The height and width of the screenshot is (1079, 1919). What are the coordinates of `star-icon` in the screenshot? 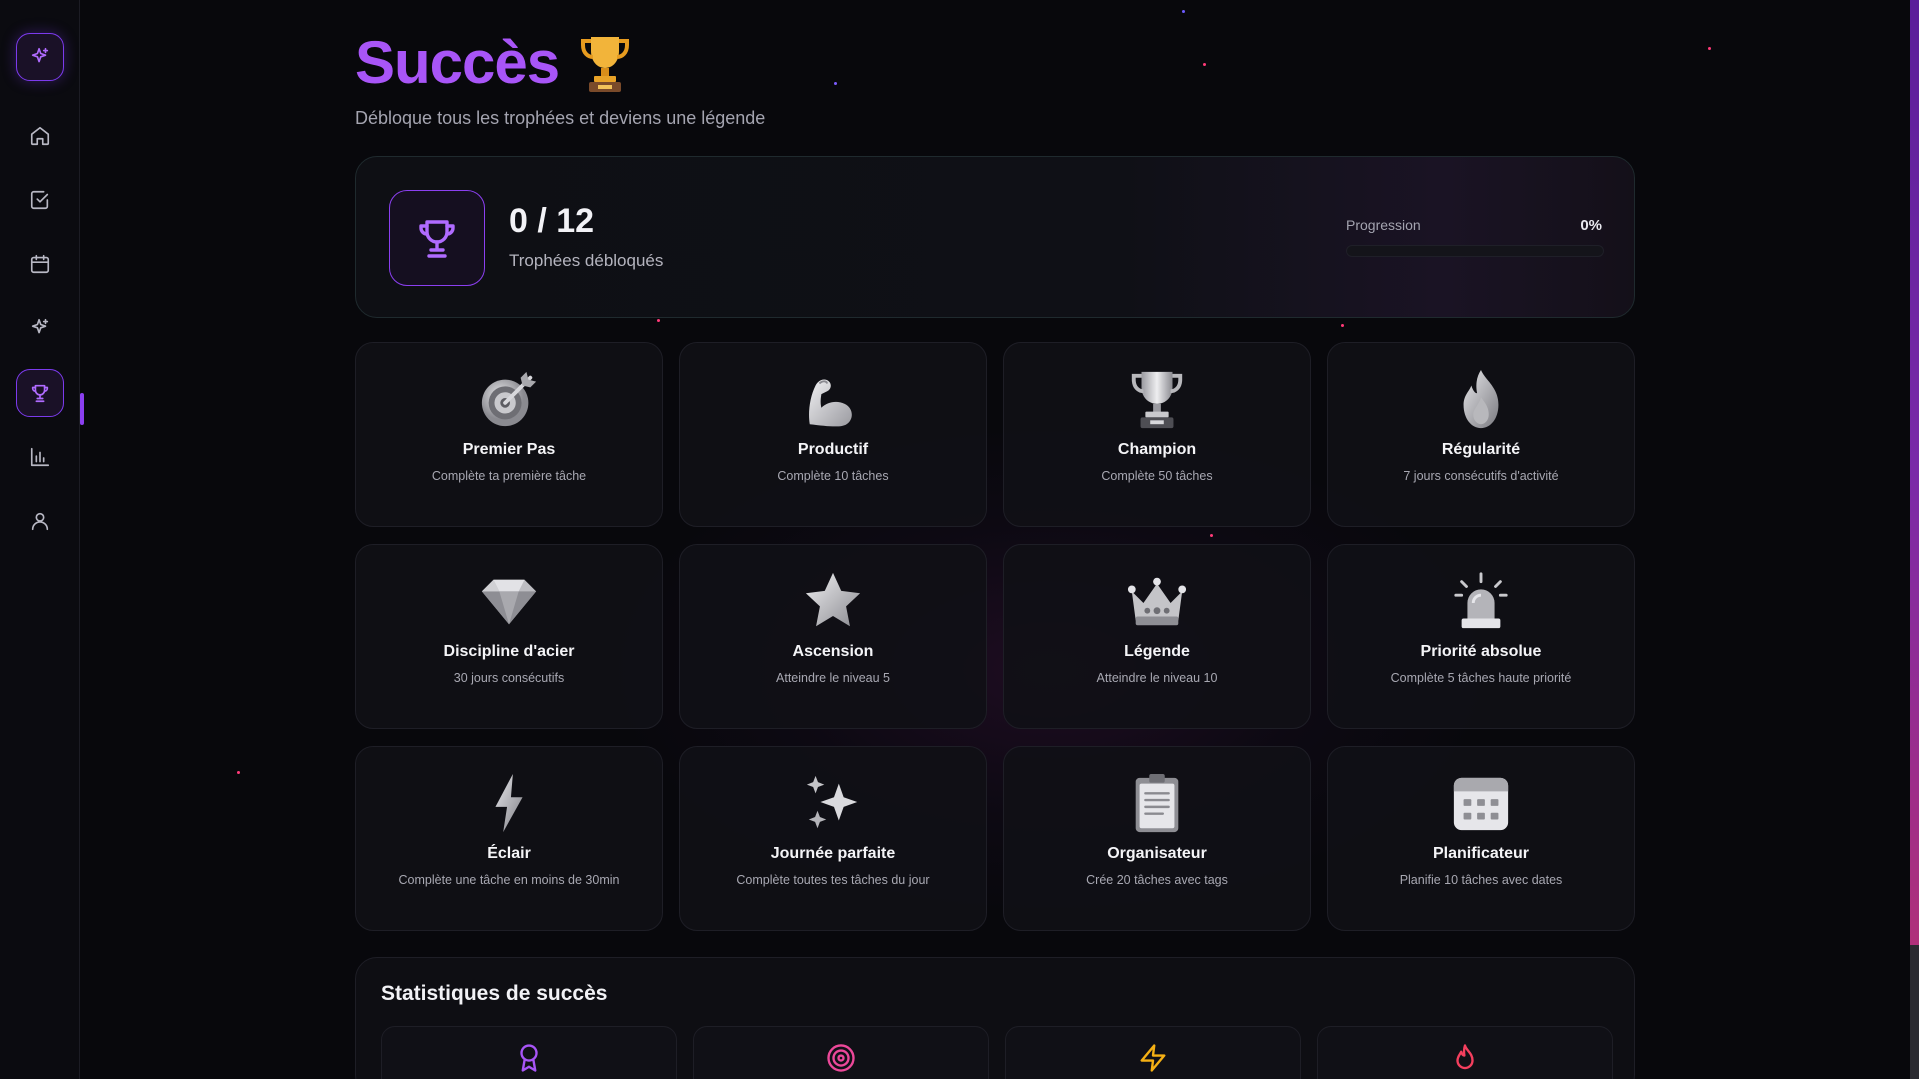 It's located at (833, 599).